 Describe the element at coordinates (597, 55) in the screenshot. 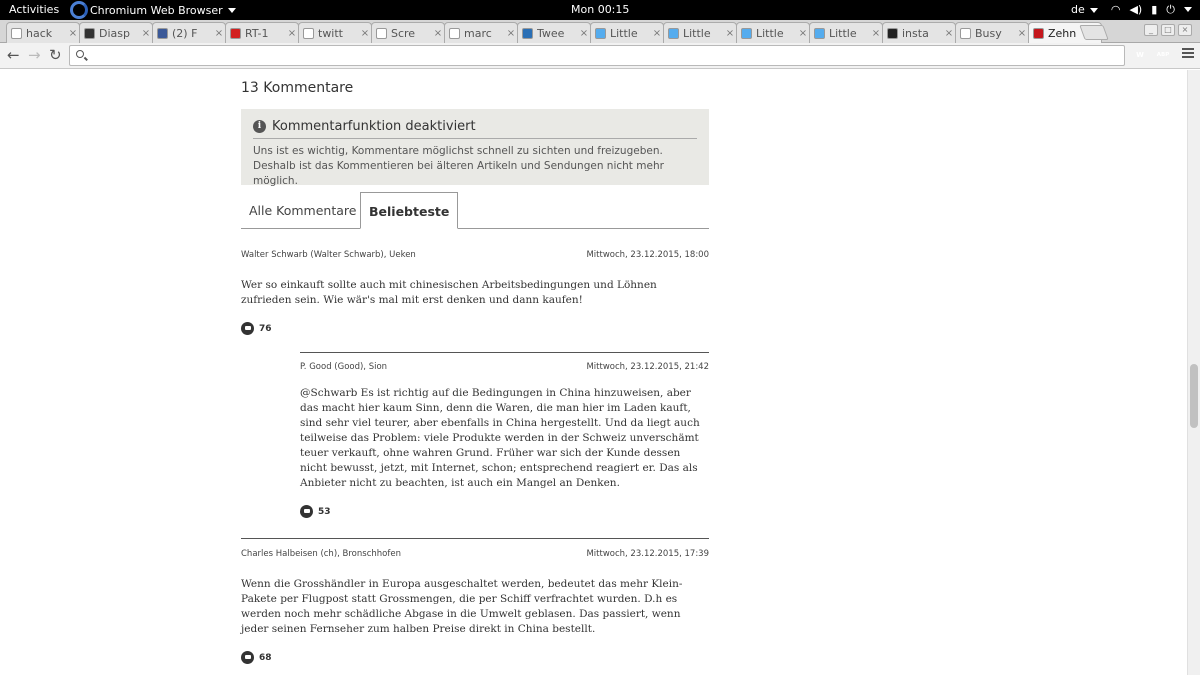

I see `address-bar` at that location.